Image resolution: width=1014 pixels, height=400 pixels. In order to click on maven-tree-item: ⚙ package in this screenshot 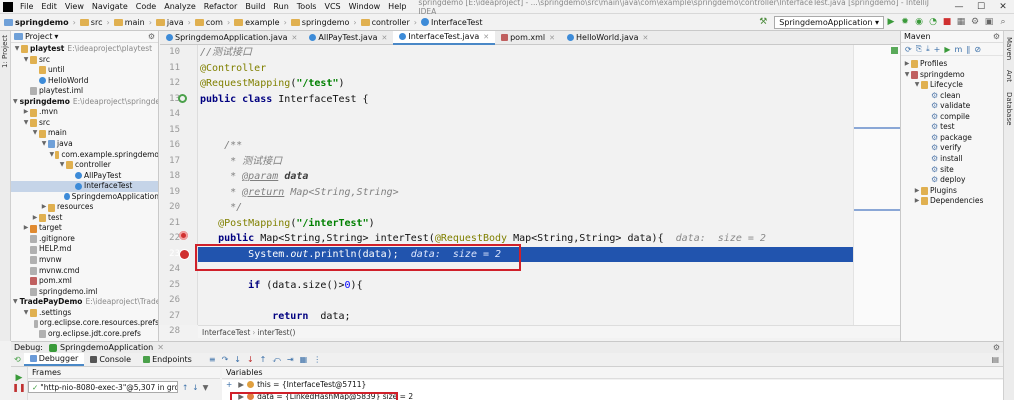, I will do `click(936, 138)`.